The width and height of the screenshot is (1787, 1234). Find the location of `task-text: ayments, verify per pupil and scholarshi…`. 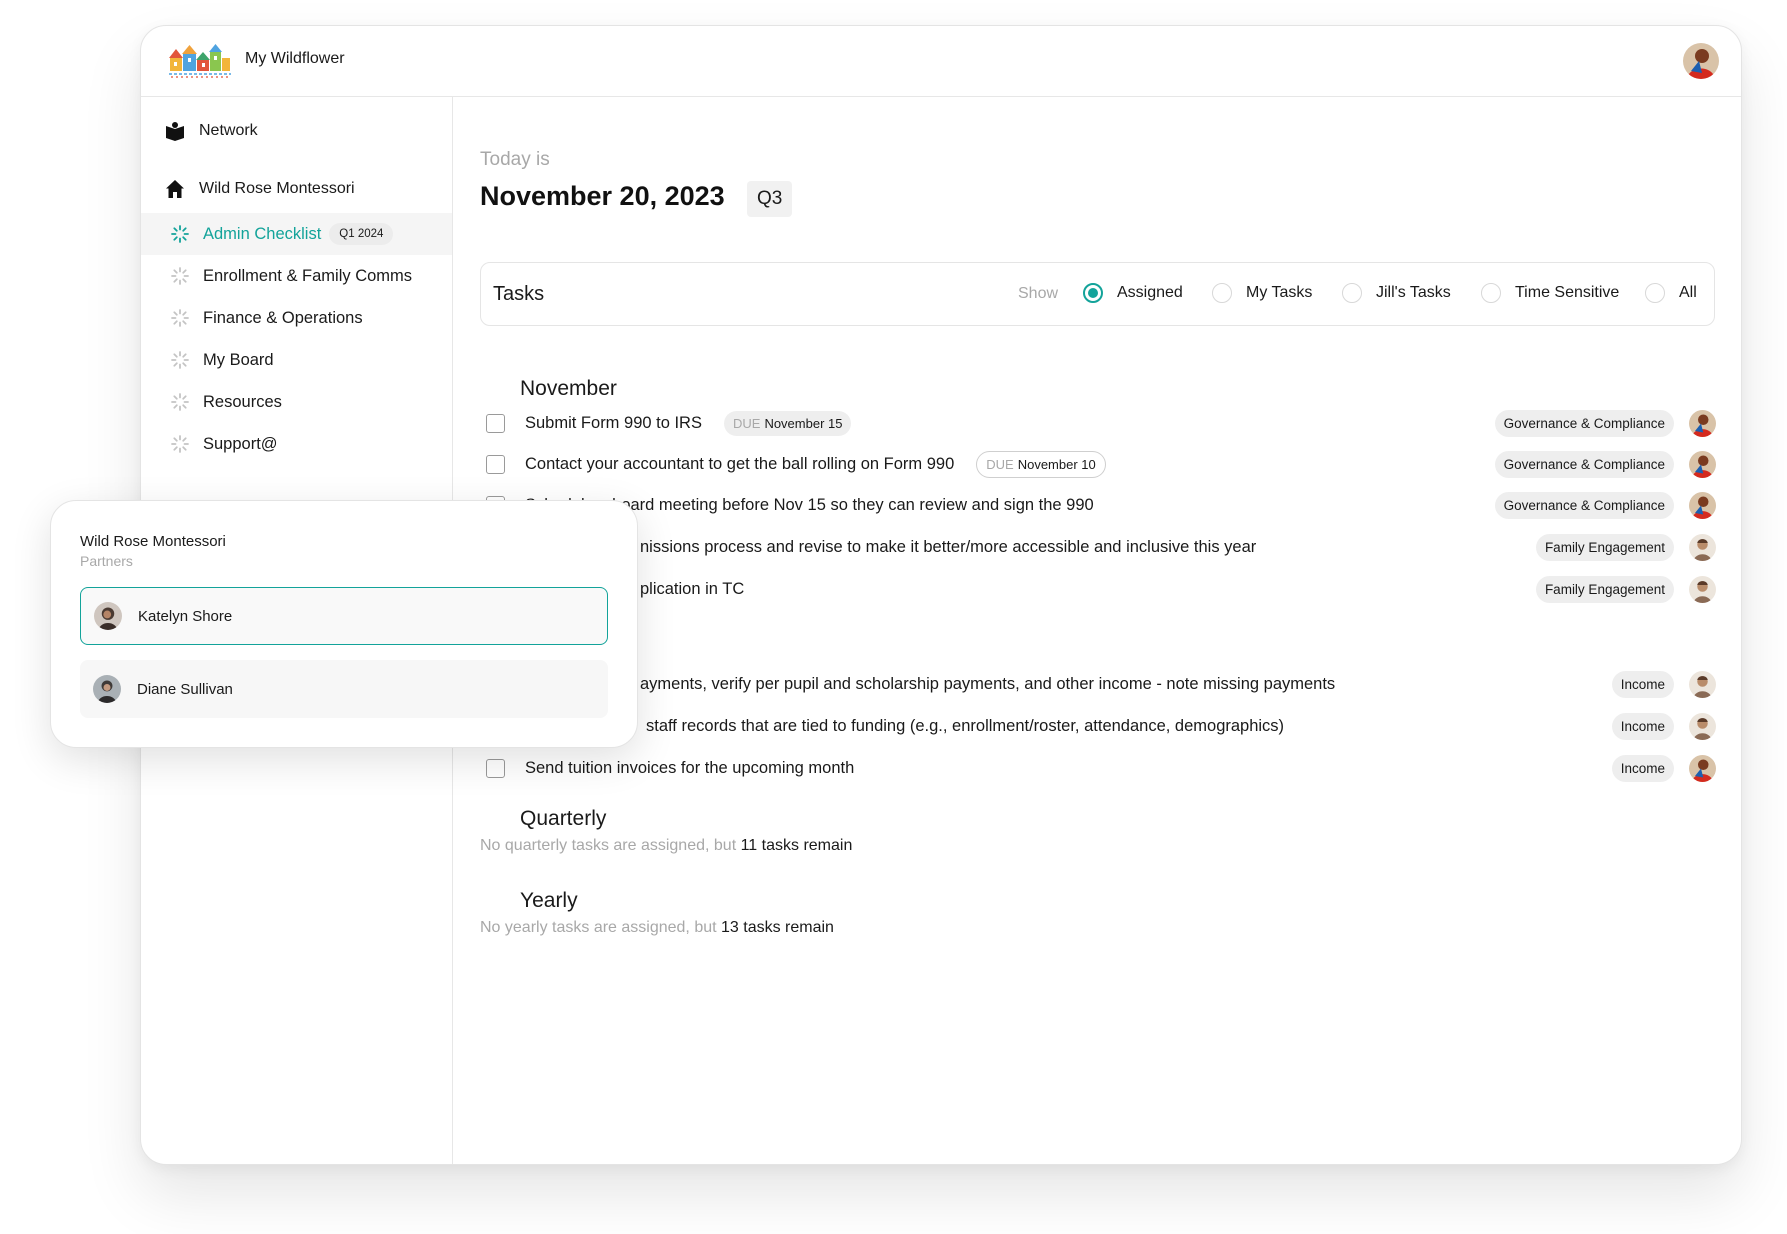

task-text: ayments, verify per pupil and scholarshi… is located at coordinates (988, 683).